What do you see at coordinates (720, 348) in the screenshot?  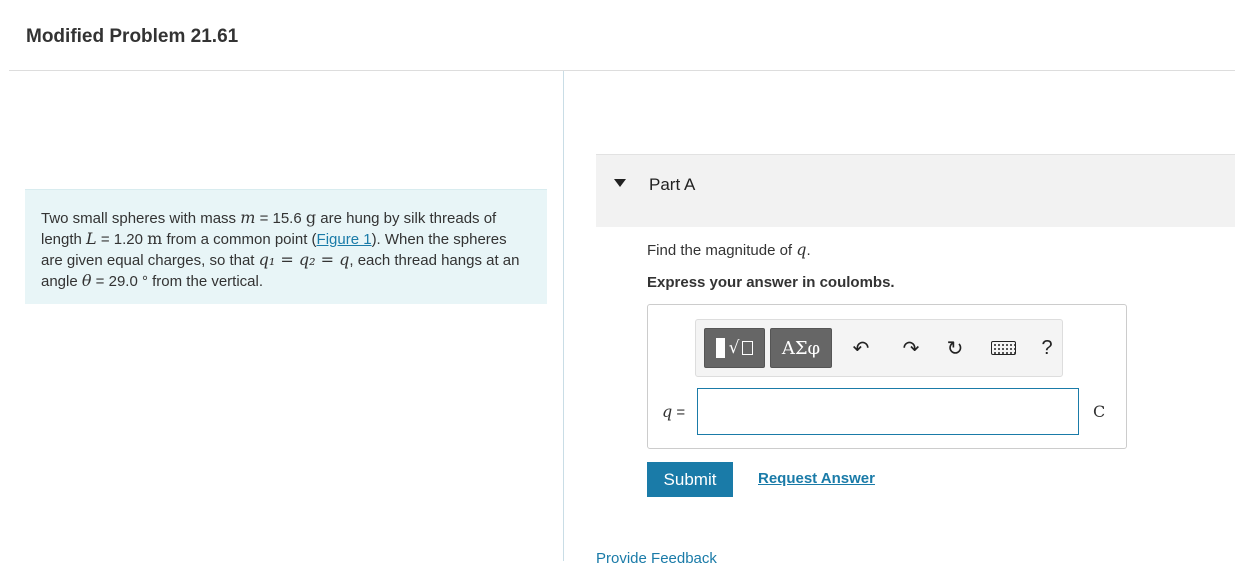 I see `templates-icon` at bounding box center [720, 348].